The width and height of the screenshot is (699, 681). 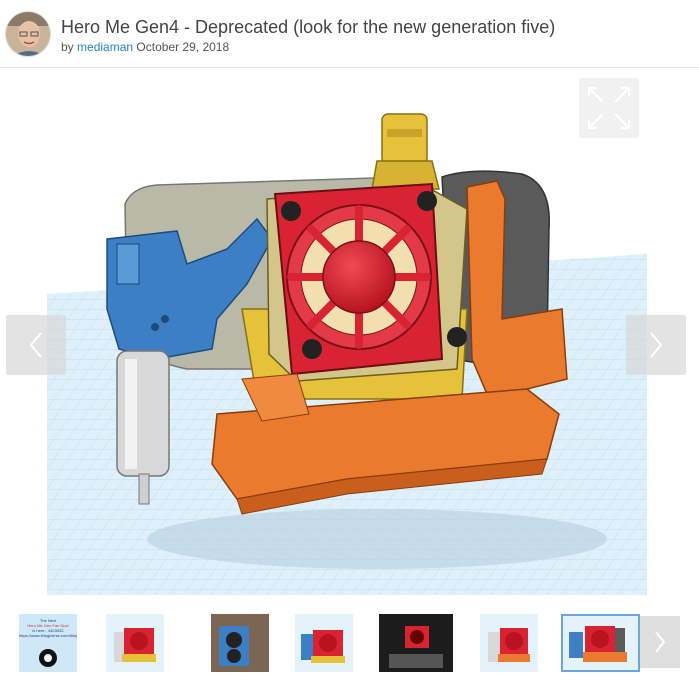 I want to click on thumbnail-next-button, so click(x=660, y=642).